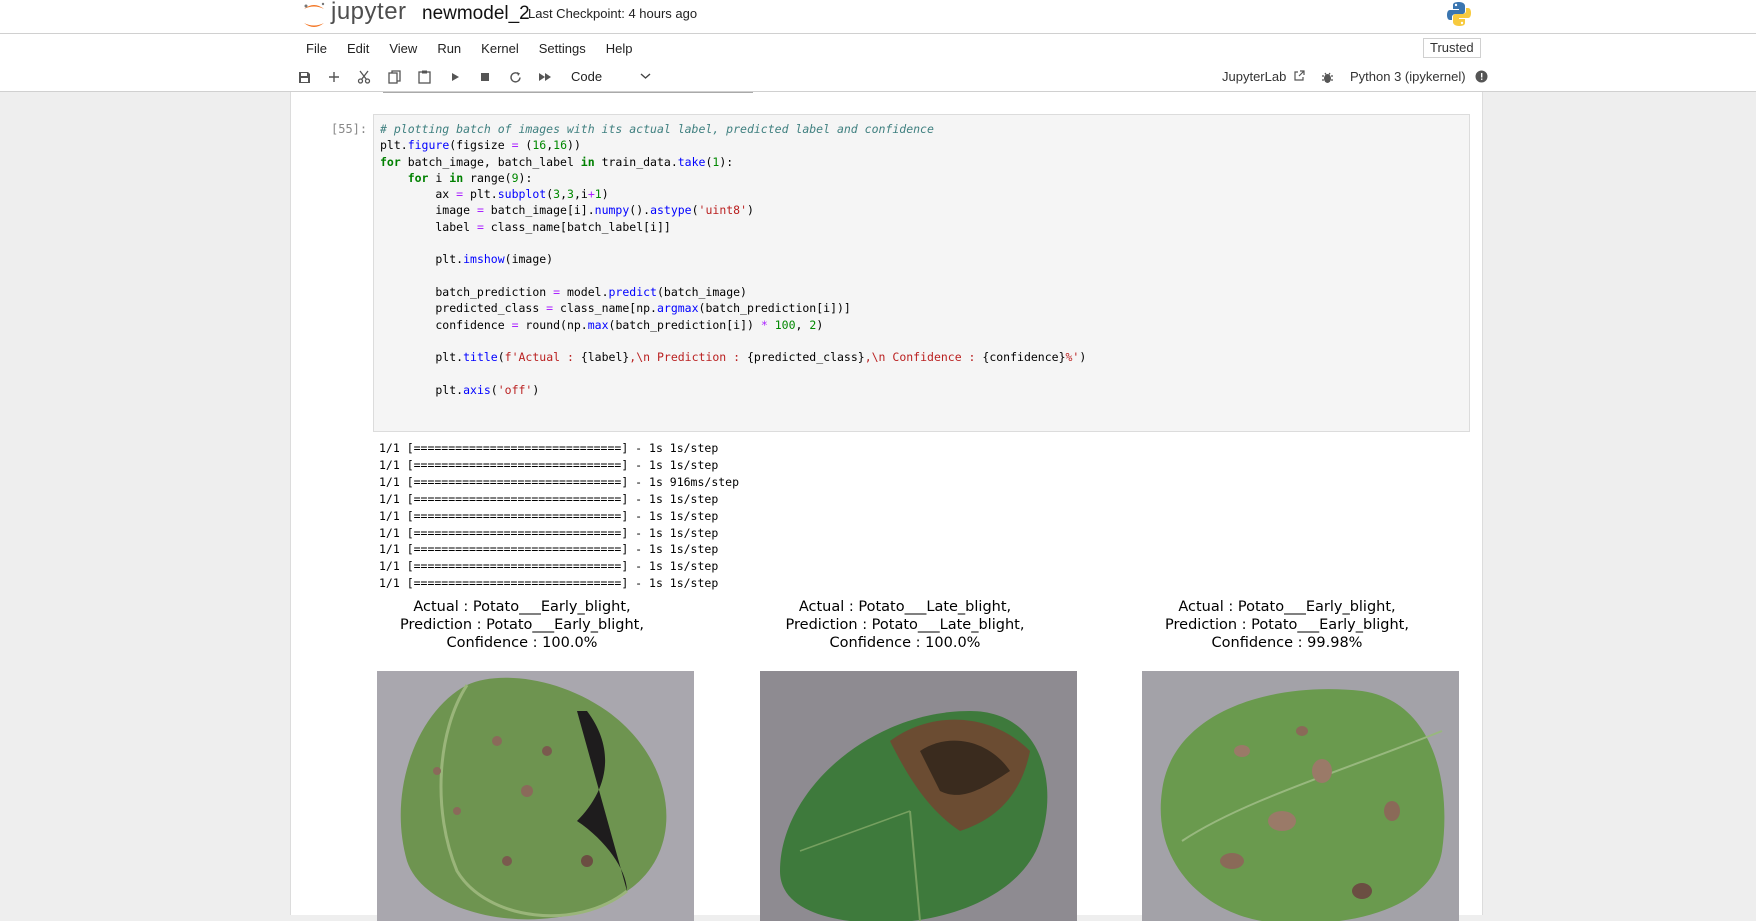 Image resolution: width=1756 pixels, height=921 pixels. I want to click on plus-icon, so click(334, 77).